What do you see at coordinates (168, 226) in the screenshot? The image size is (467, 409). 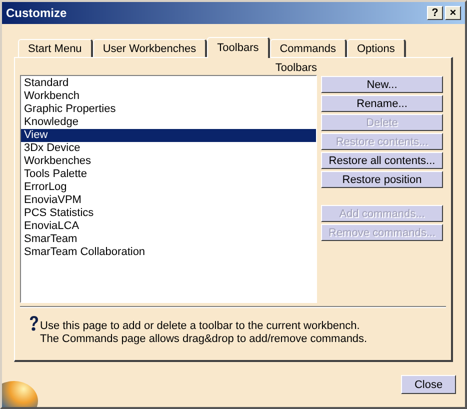 I see `list-item: EnoviaLCA` at bounding box center [168, 226].